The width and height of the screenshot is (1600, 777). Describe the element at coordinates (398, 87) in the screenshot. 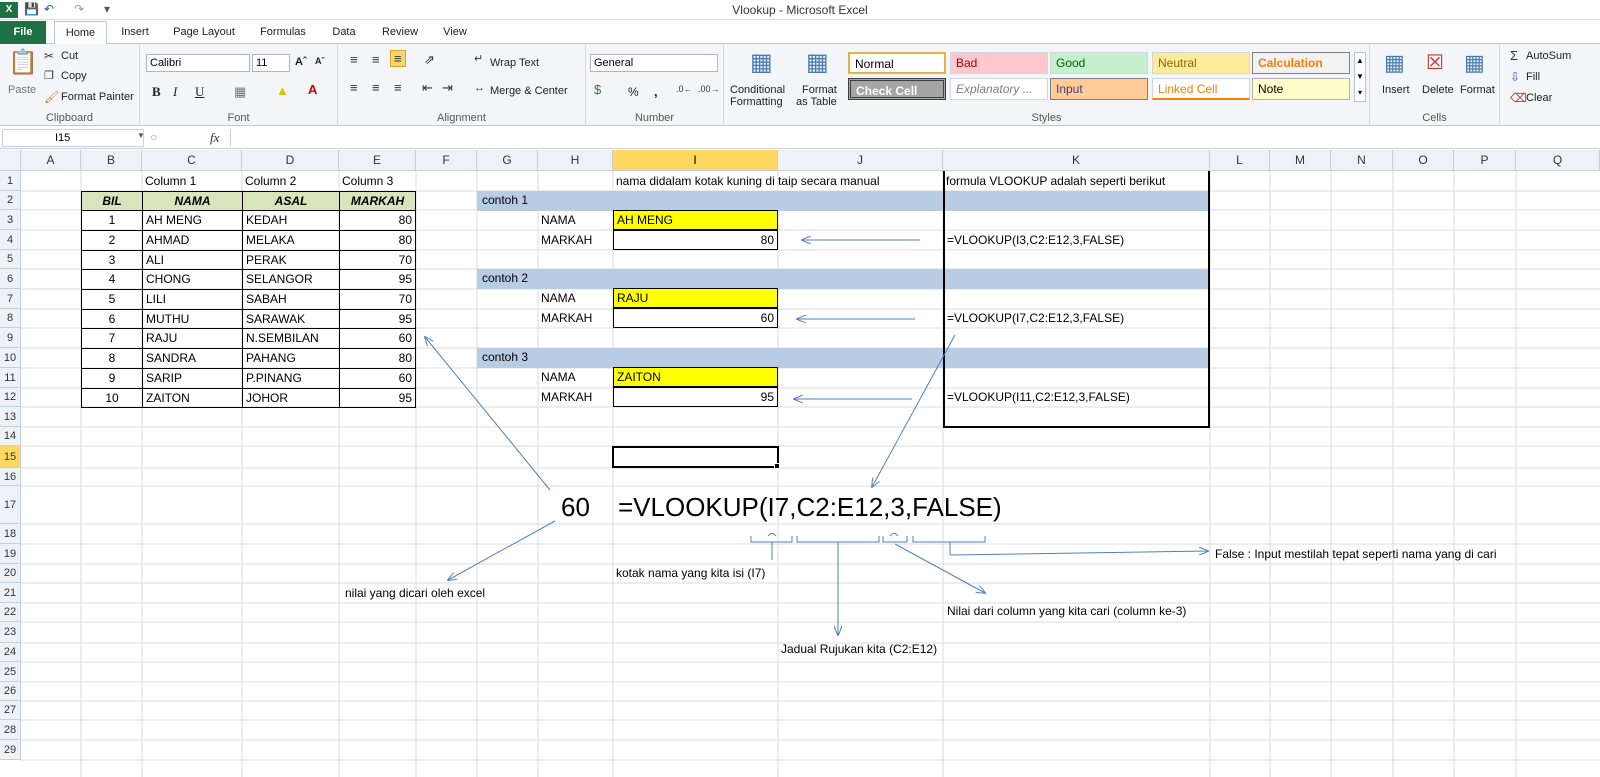

I see `align-right-icon: ≡` at that location.